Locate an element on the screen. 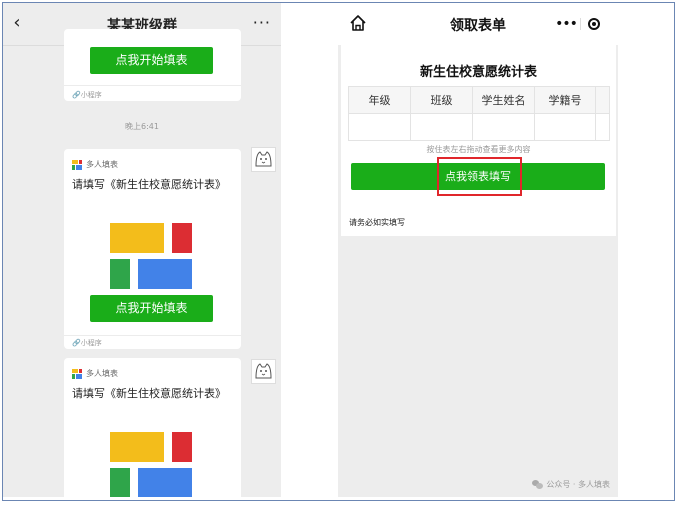 The width and height of the screenshot is (679, 505). highlight-box is located at coordinates (479, 176).